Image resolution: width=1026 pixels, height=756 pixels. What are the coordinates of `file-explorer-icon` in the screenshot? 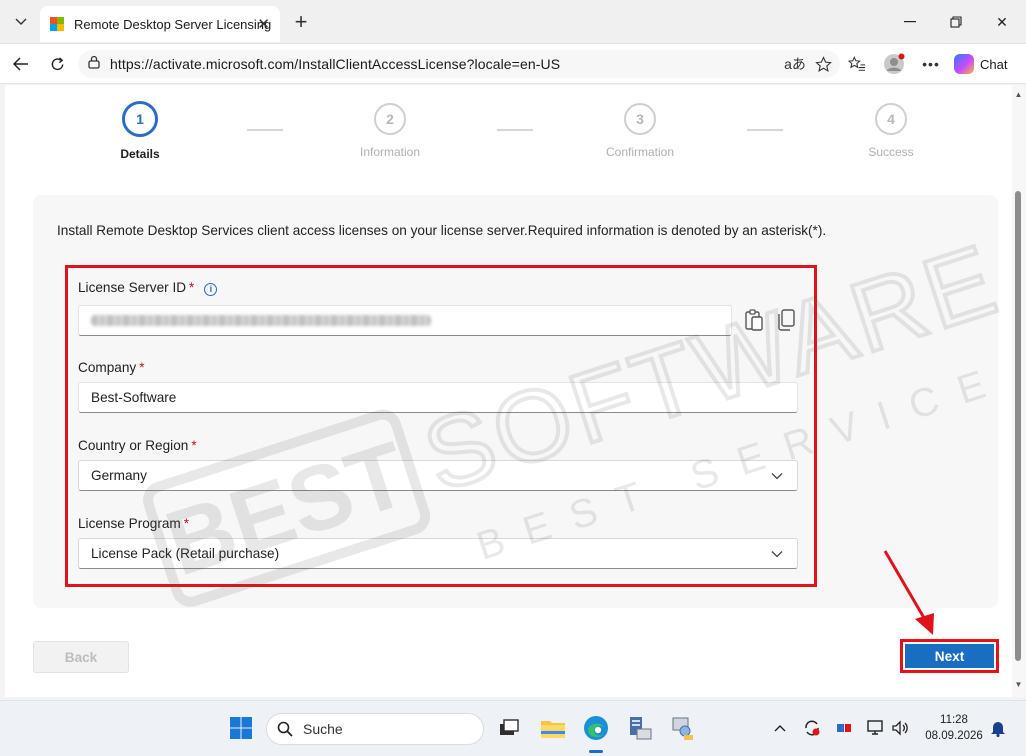 It's located at (553, 728).